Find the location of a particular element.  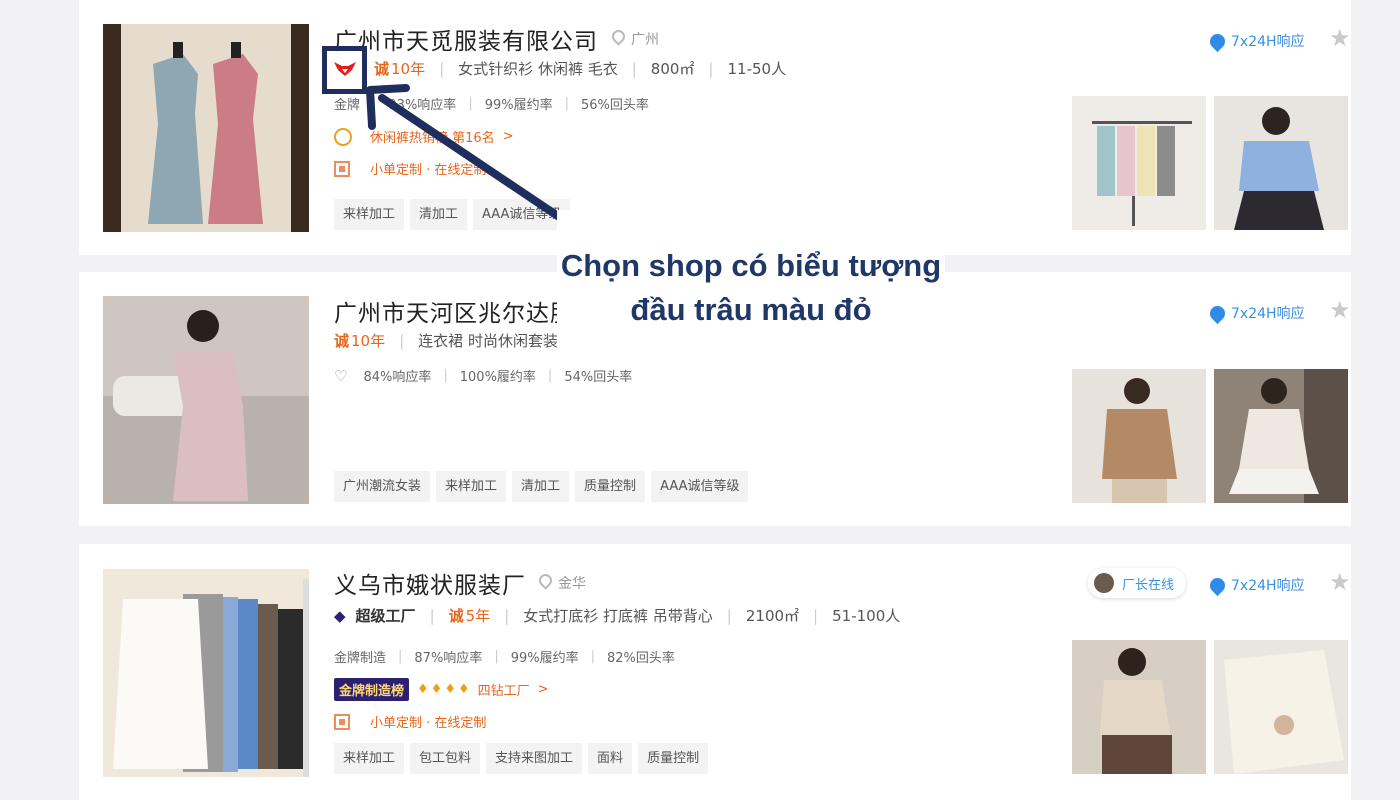

callout-text: Chọn shop có biểu tượng đầu trâu màu đỏ is located at coordinates (751, 287).